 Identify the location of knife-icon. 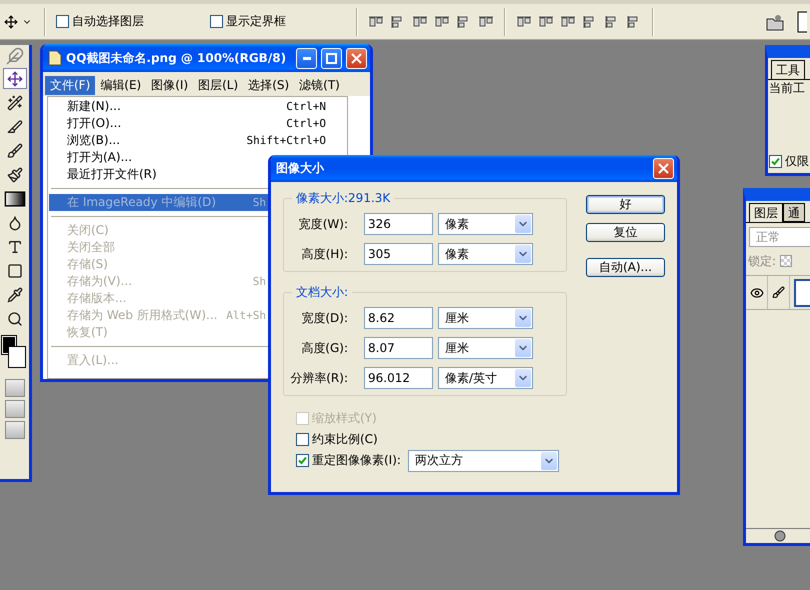
(14, 126).